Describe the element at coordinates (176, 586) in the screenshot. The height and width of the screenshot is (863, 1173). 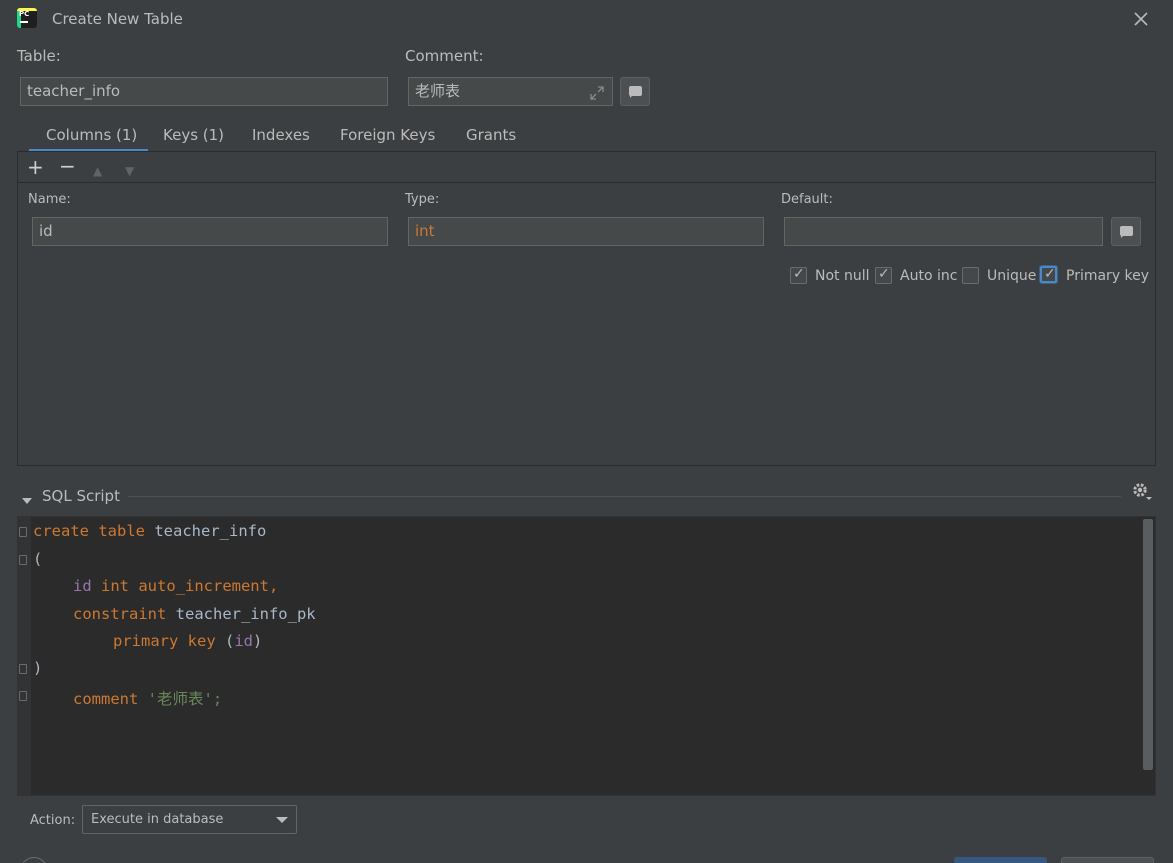
I see `code-line-3: id int auto_increment,` at that location.